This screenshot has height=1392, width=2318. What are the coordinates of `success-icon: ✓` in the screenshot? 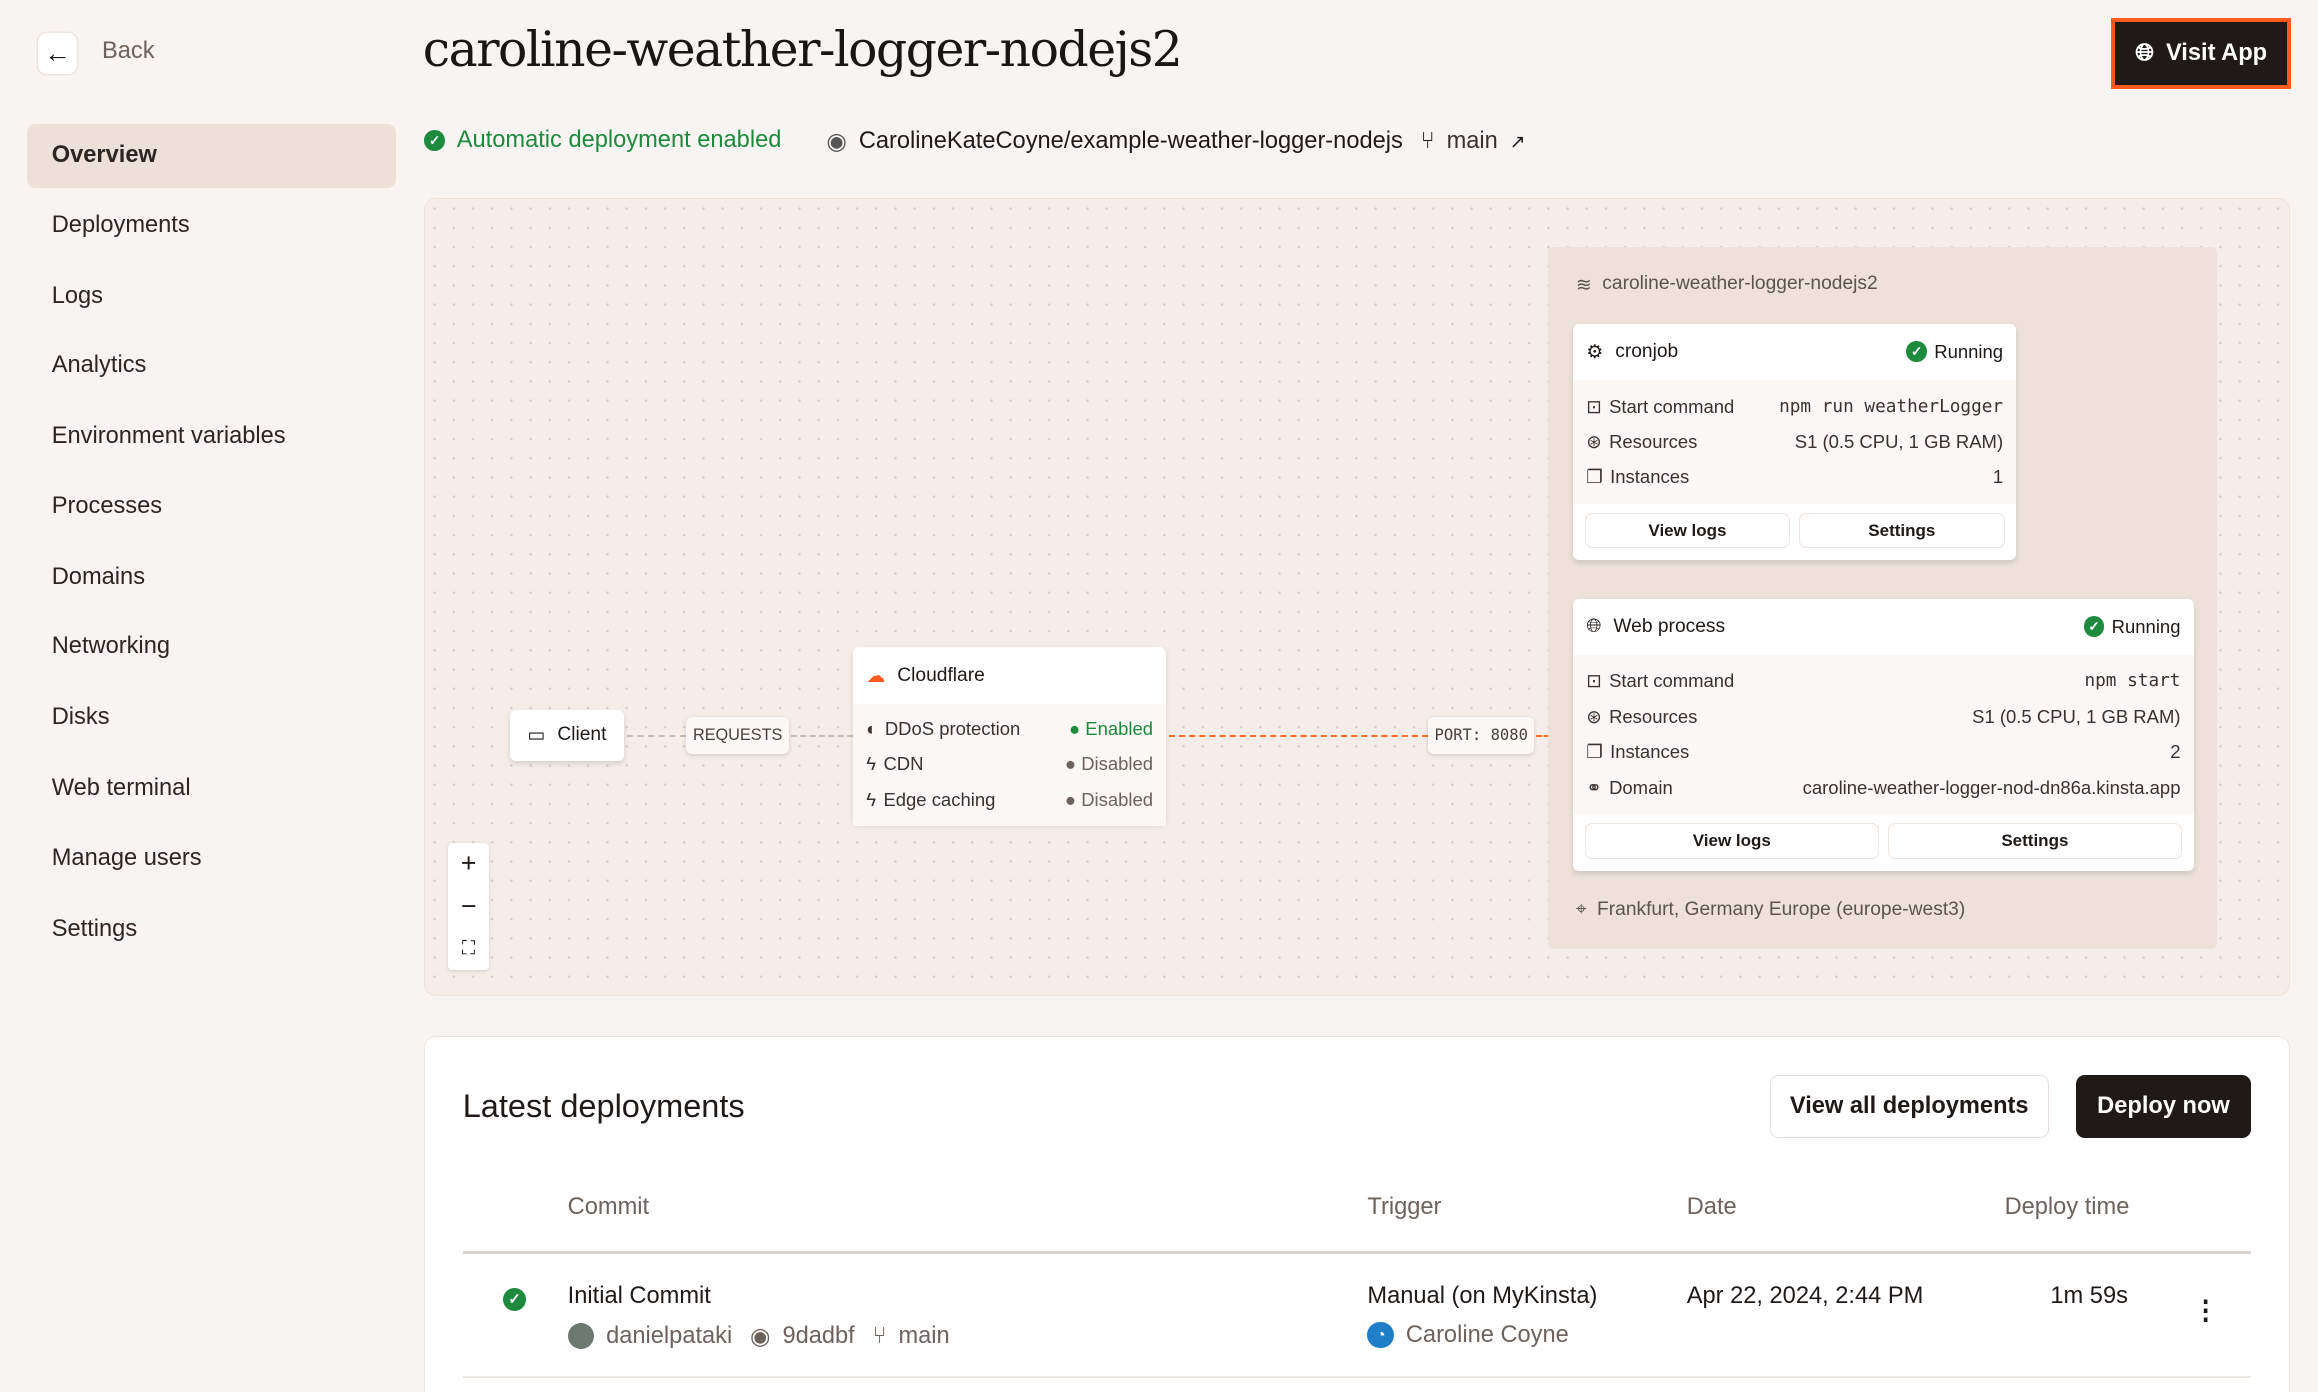 It's located at (514, 1299).